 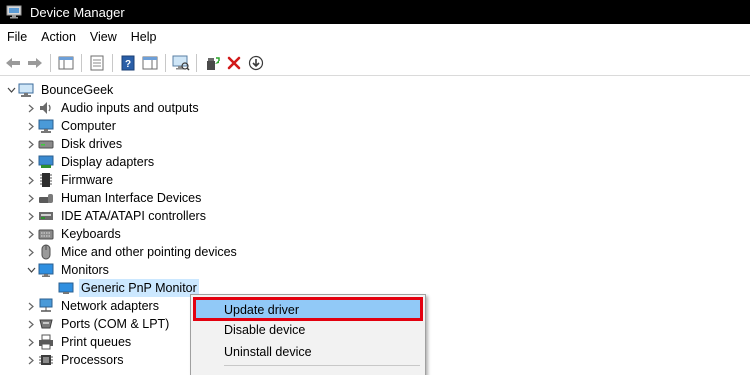 I want to click on mouse-icon, so click(x=46, y=252).